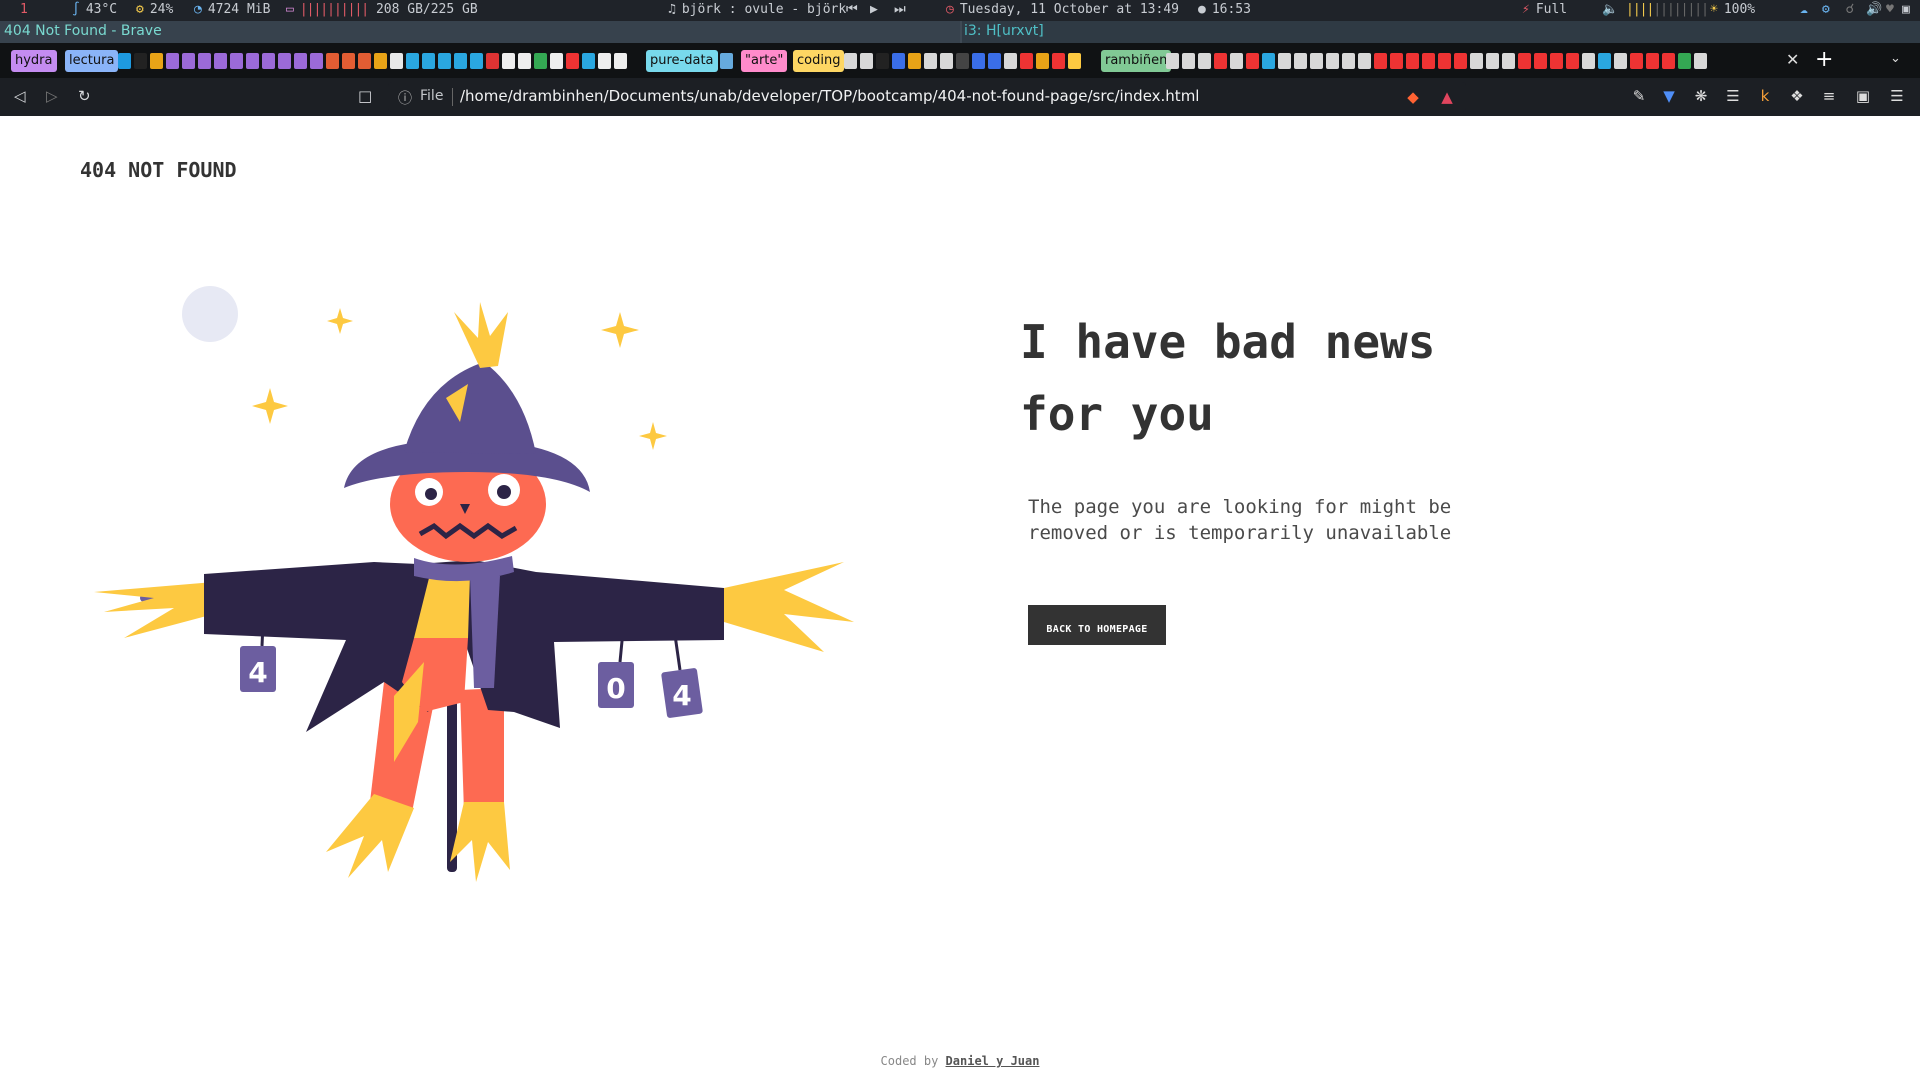 The height and width of the screenshot is (1080, 1920). Describe the element at coordinates (1804, 9) in the screenshot. I see `tray-cloud-icon: ☁` at that location.